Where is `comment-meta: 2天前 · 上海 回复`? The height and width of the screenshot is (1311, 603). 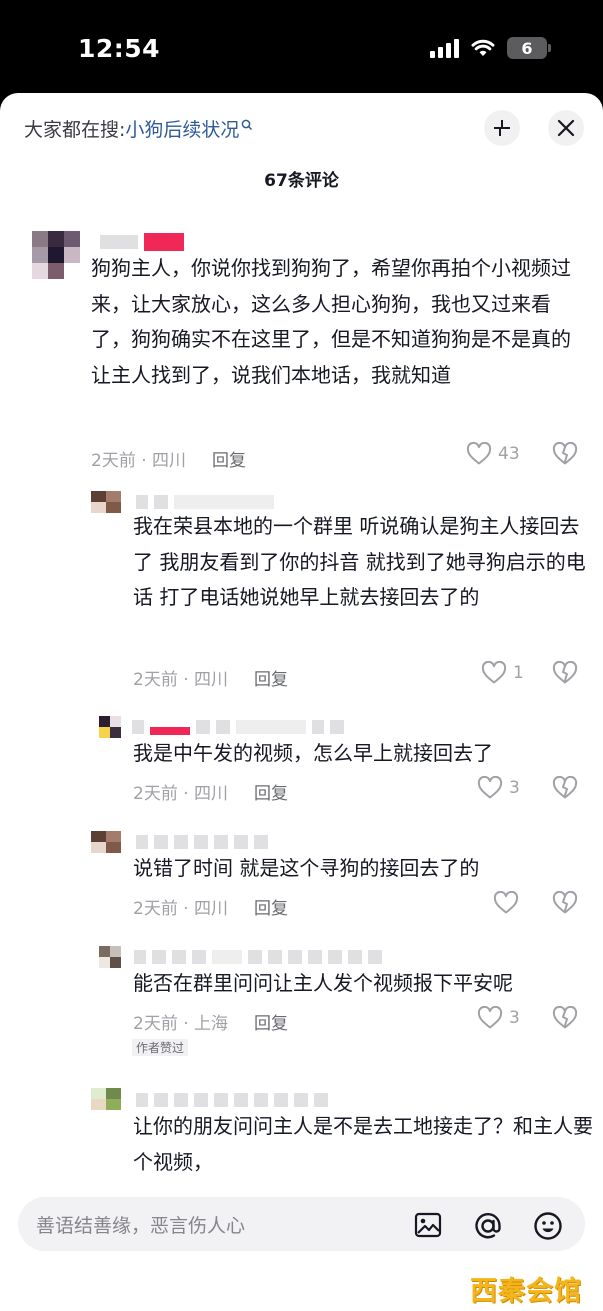
comment-meta: 2天前 · 上海 回复 is located at coordinates (210, 1021).